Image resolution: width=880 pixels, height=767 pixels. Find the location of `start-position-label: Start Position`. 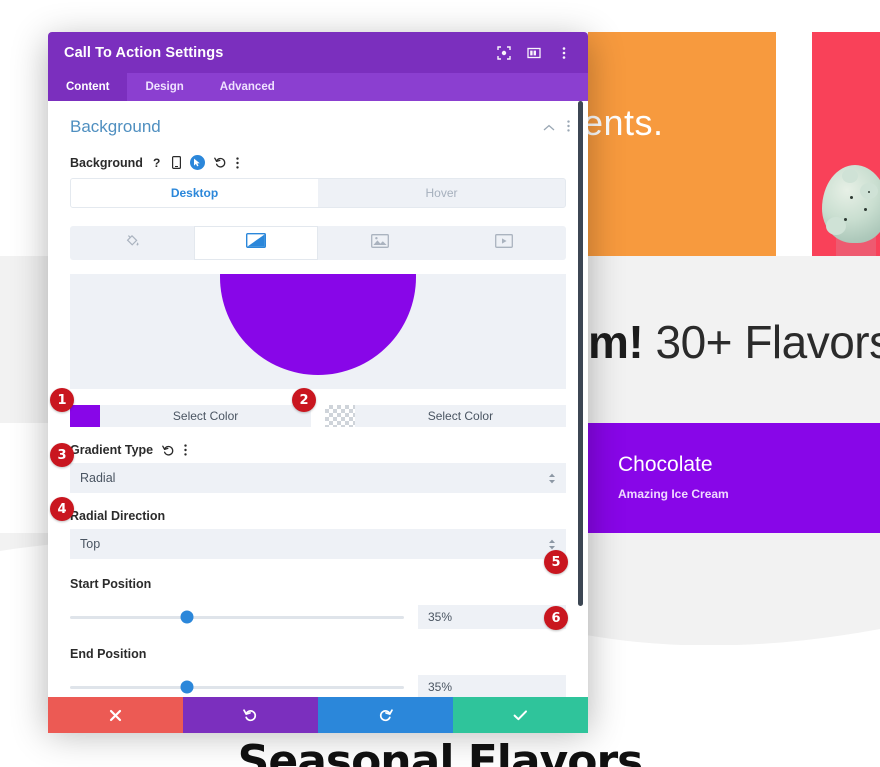

start-position-label: Start Position is located at coordinates (111, 584).